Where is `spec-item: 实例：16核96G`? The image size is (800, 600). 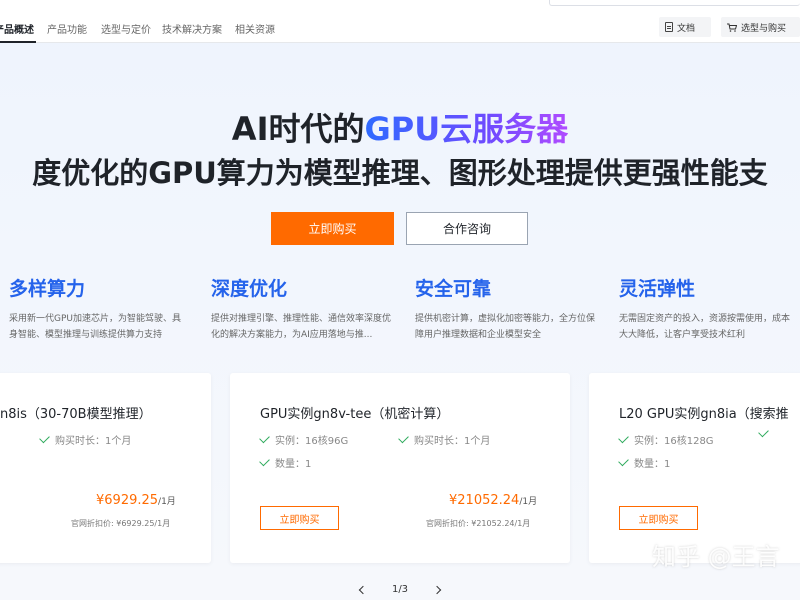
spec-item: 实例：16核96G is located at coordinates (304, 439).